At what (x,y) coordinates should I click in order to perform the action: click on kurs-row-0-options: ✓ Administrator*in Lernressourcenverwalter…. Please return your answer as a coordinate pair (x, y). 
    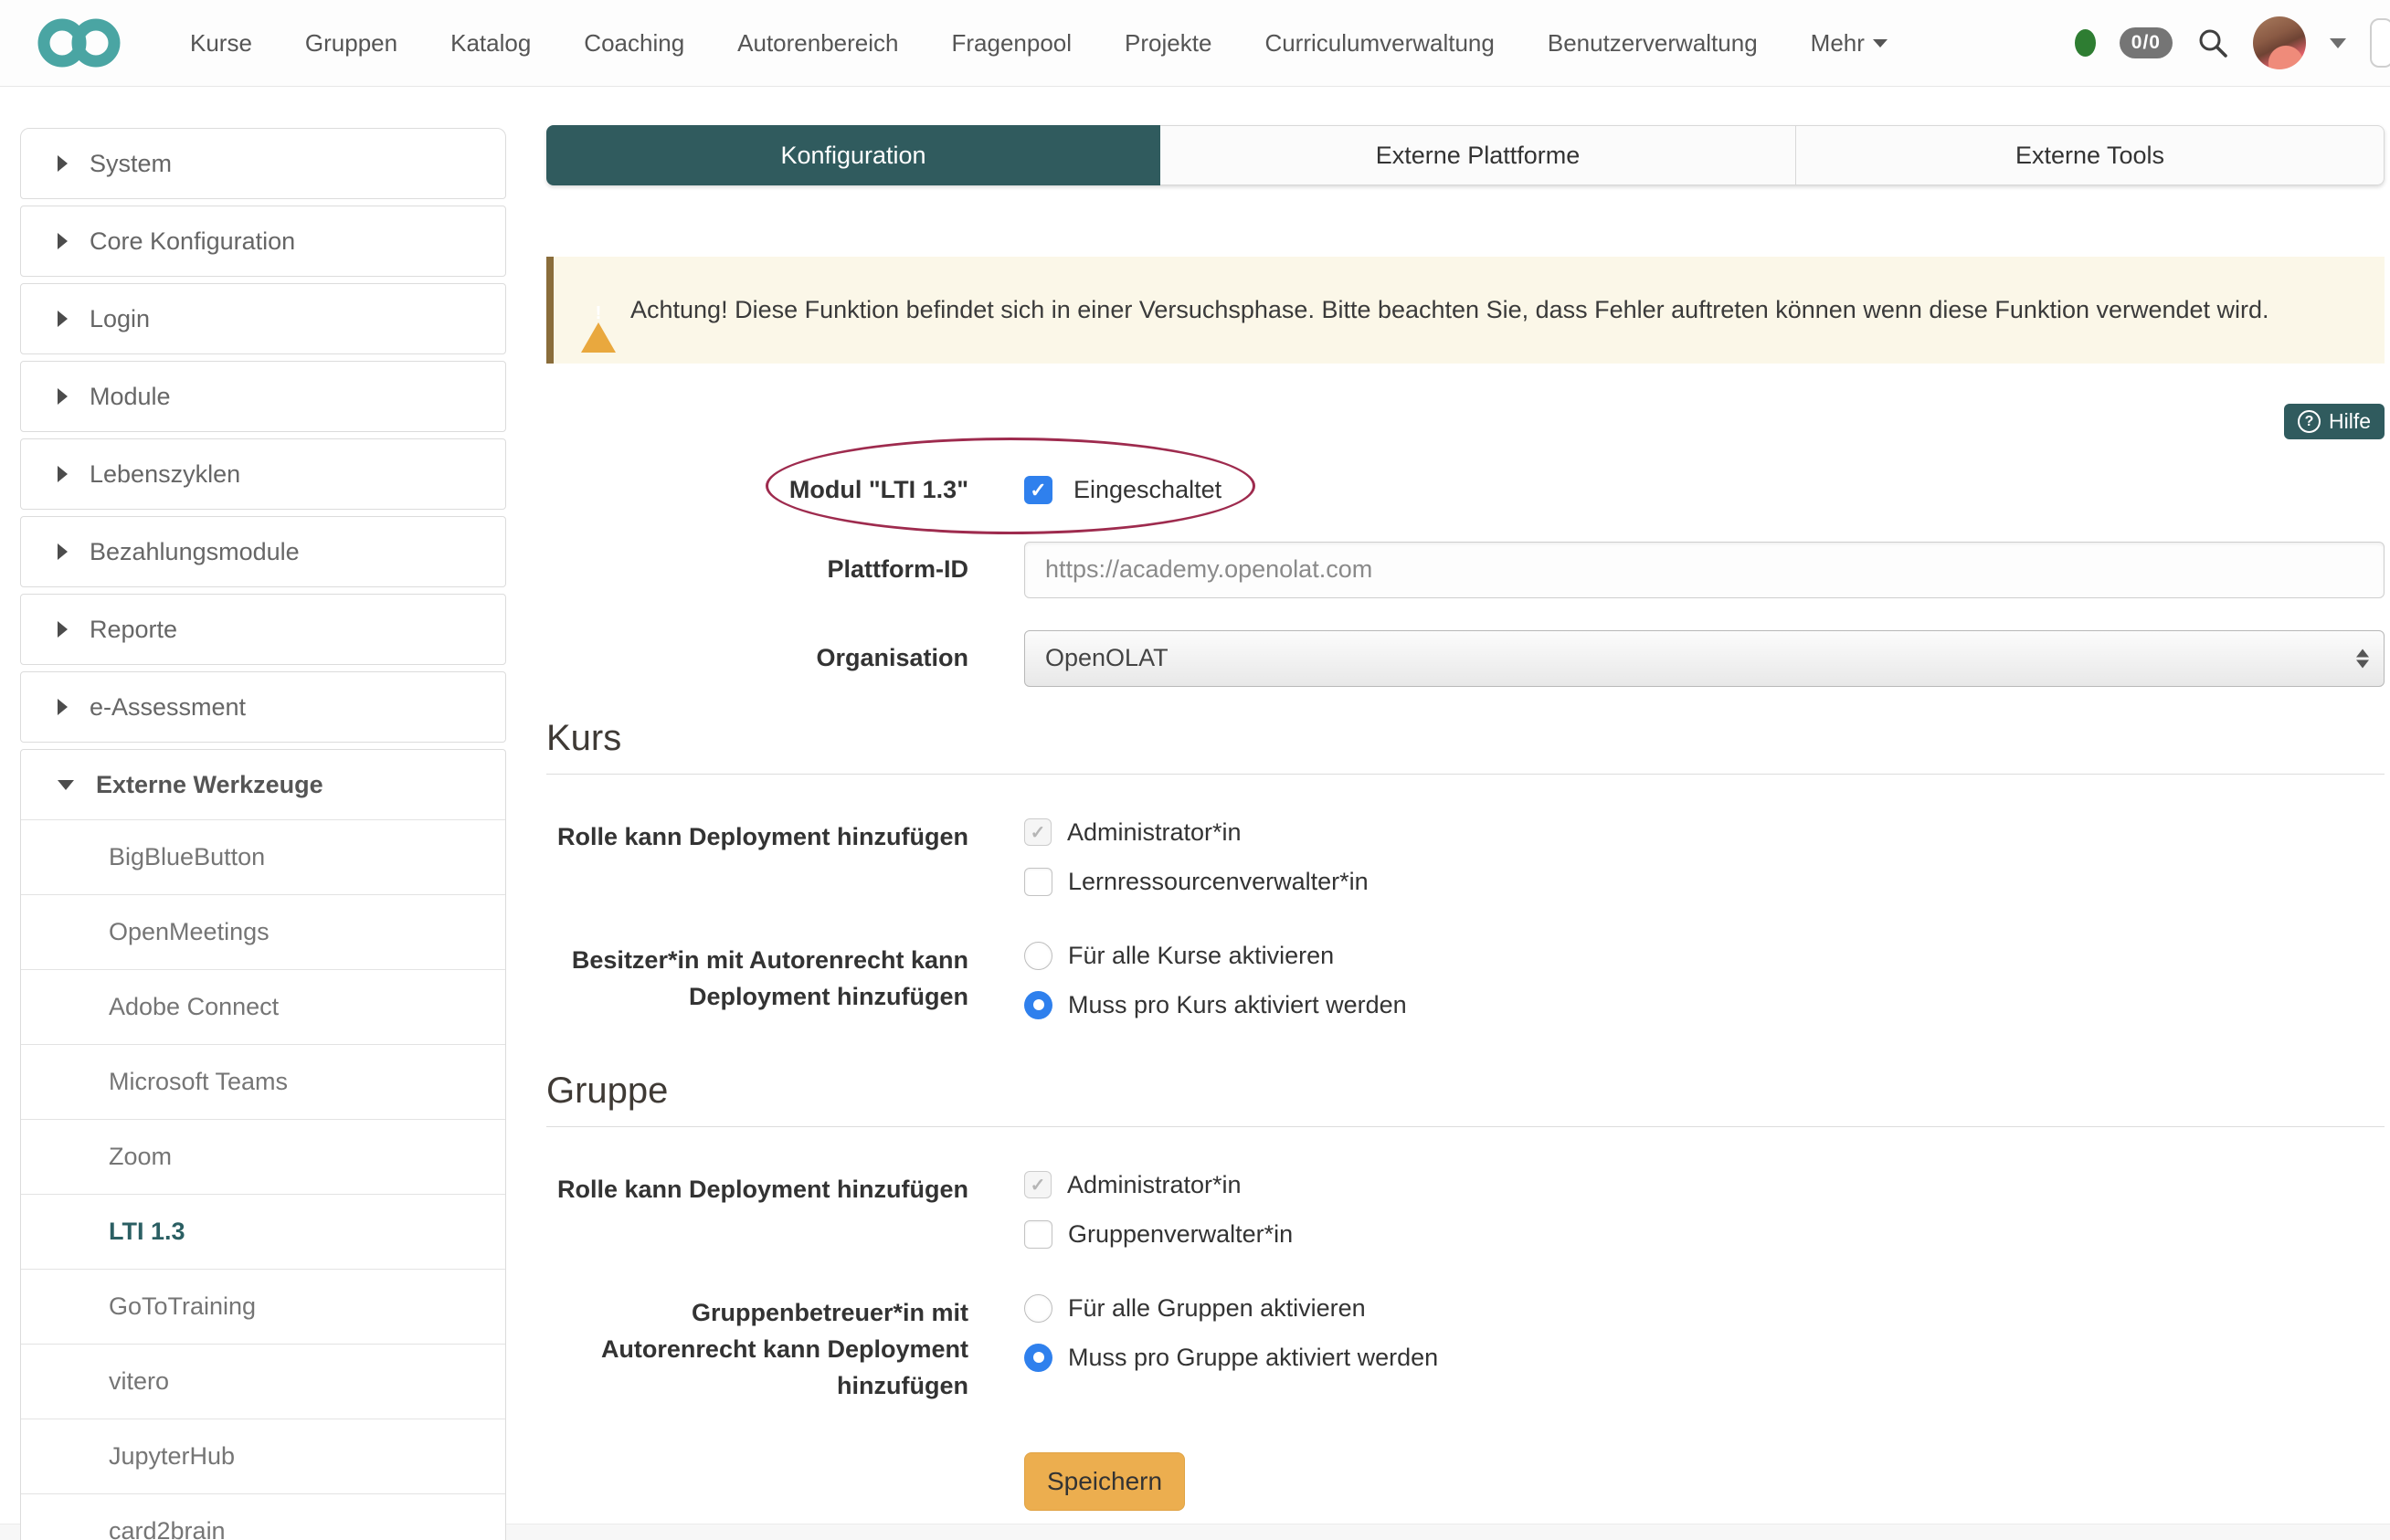
    Looking at the image, I should click on (1197, 857).